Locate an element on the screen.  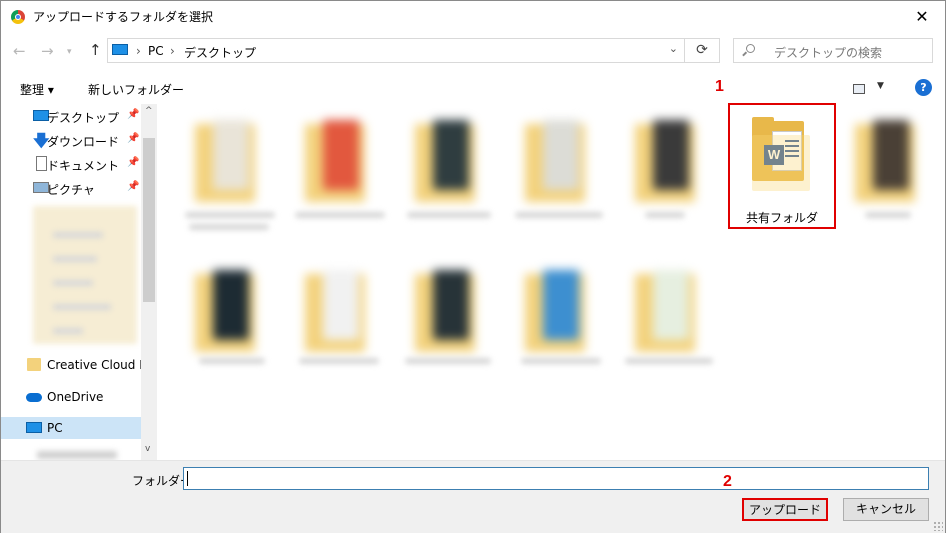
scroll-up-icon: ^ is located at coordinates (149, 111).